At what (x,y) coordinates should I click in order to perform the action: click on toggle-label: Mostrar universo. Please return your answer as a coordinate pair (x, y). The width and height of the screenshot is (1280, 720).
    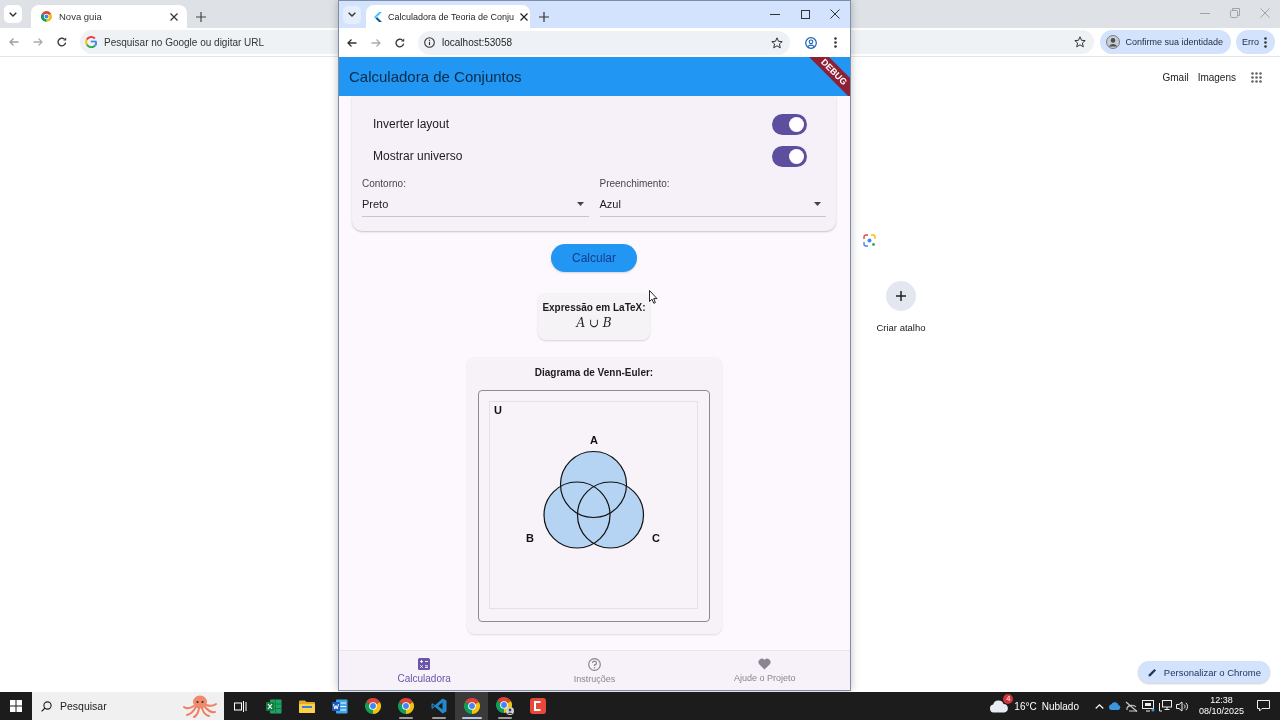
    Looking at the image, I should click on (418, 156).